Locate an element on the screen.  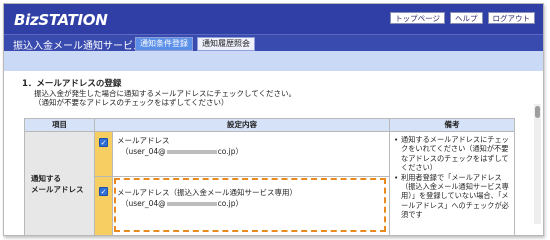
help-link: ヘルプ is located at coordinates (466, 18).